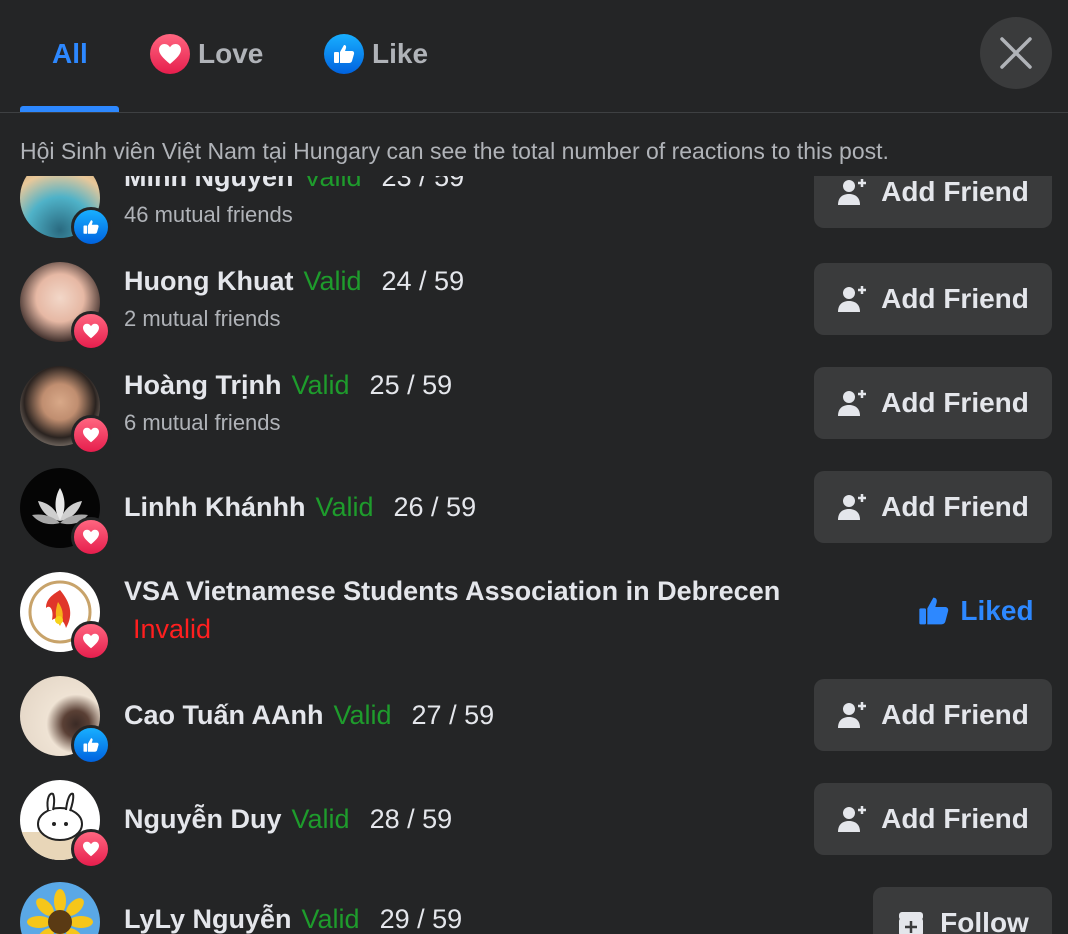 The width and height of the screenshot is (1068, 934). I want to click on person-name-line: Cao Tuấn AAnh Valid 27 / 59, so click(309, 715).